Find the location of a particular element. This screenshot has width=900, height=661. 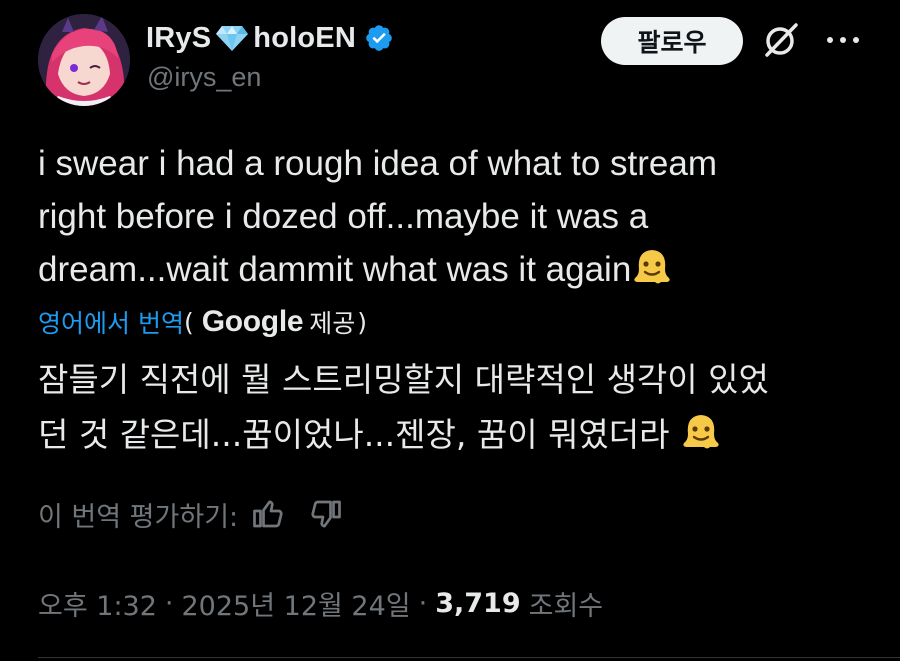

views-count: 3,719 is located at coordinates (478, 603).